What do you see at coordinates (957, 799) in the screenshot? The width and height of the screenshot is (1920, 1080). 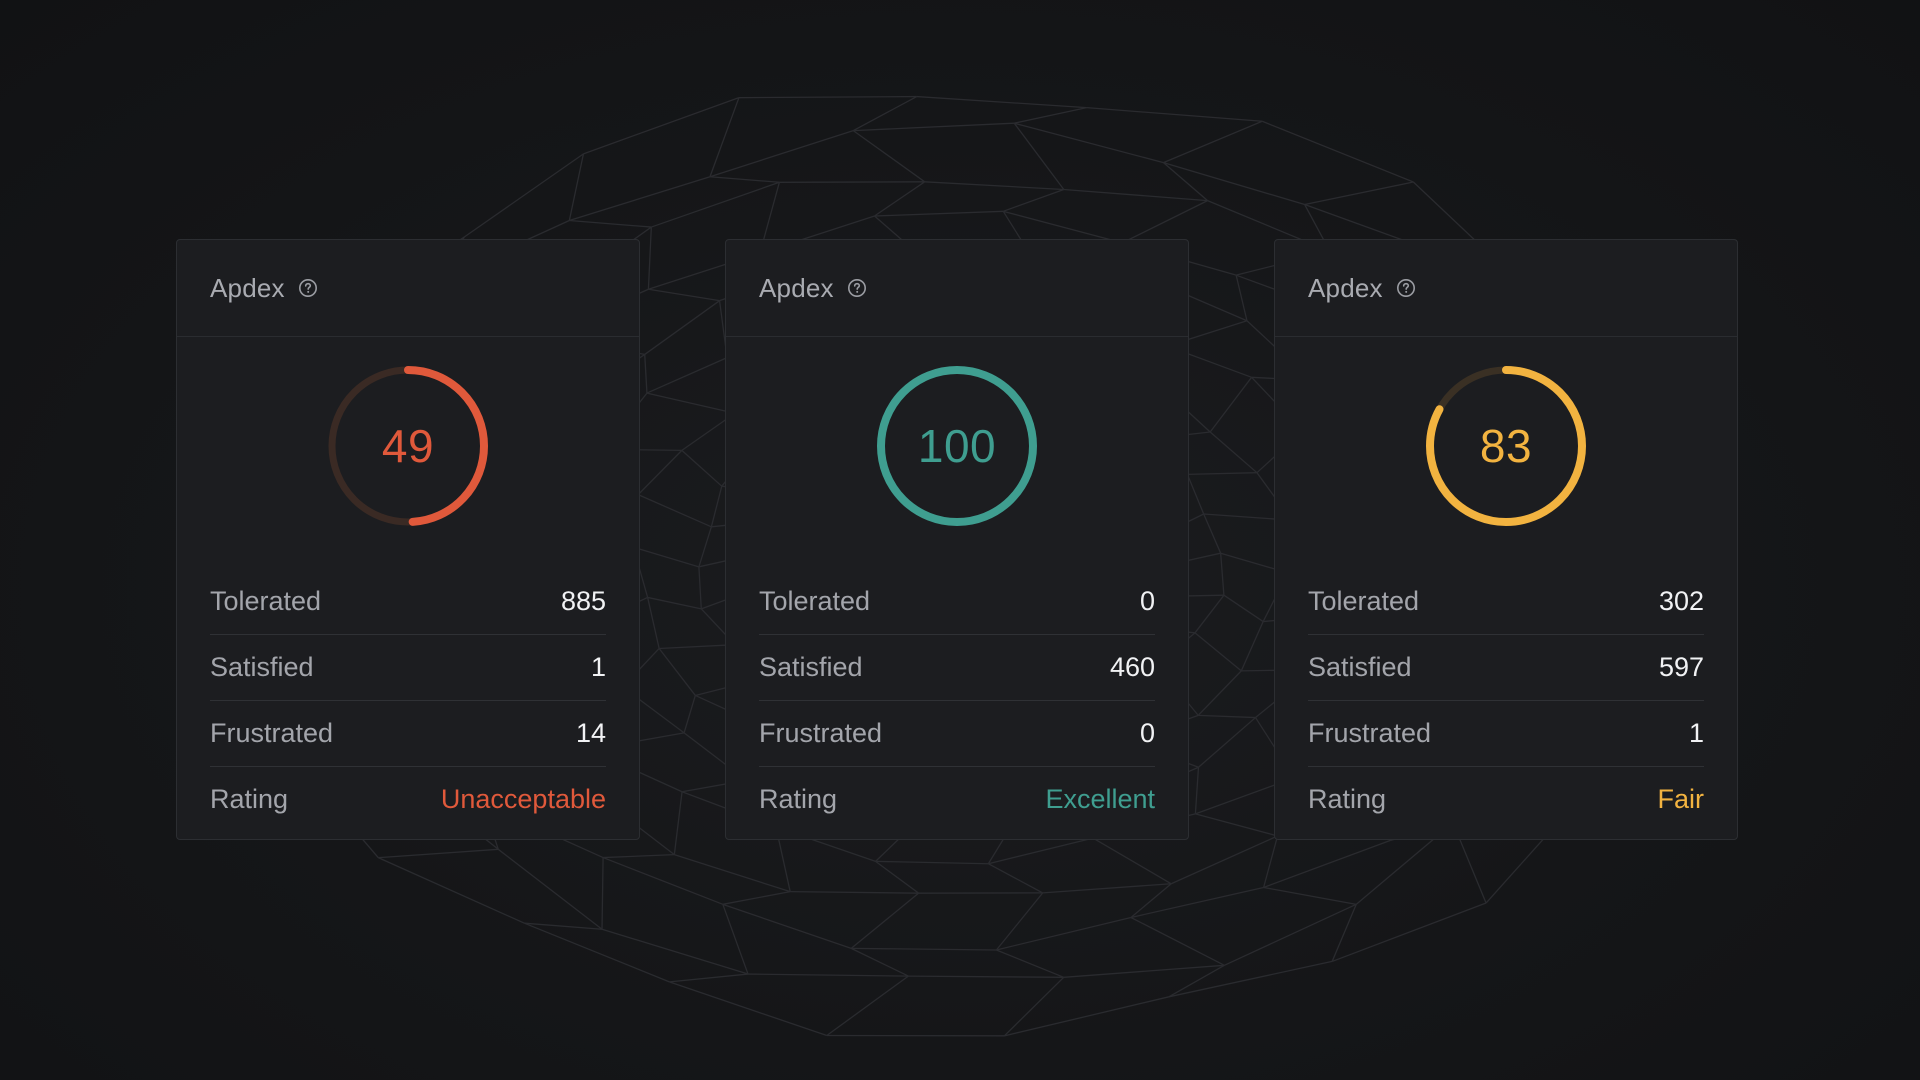 I see `metric-row-rating: Rating Excellent` at bounding box center [957, 799].